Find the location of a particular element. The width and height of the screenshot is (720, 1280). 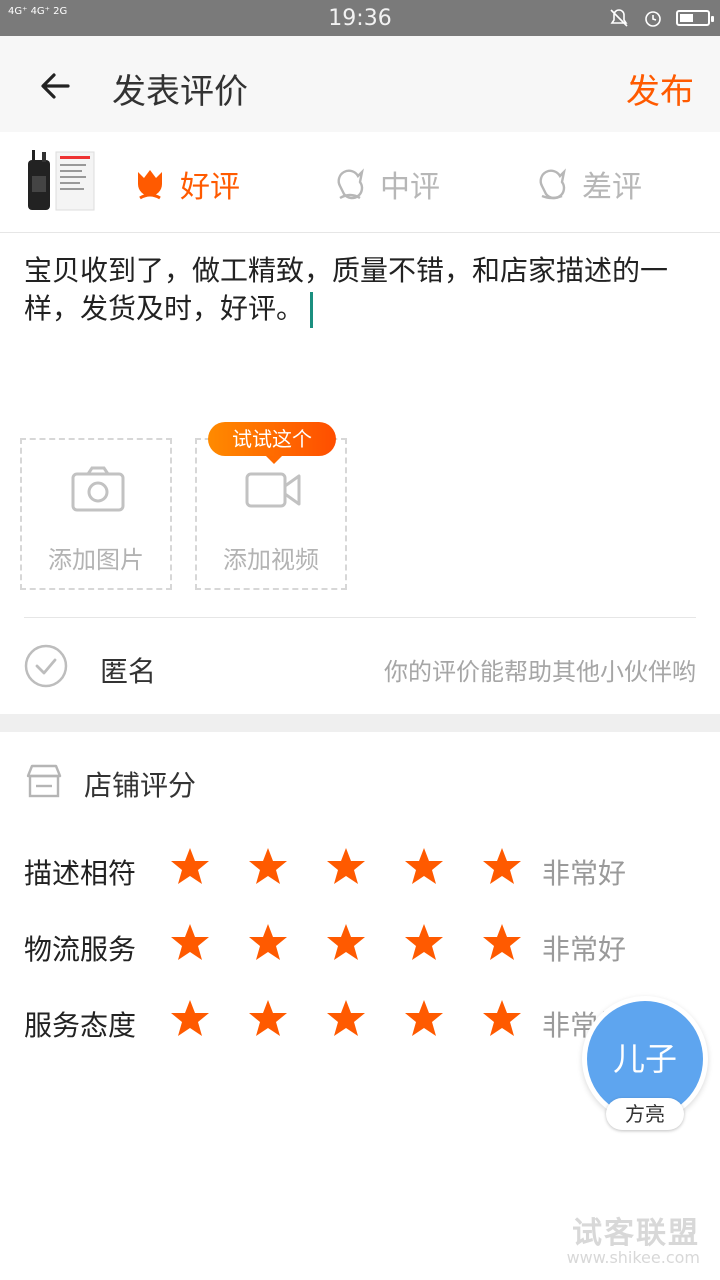

status-right-icons is located at coordinates (661, 18).